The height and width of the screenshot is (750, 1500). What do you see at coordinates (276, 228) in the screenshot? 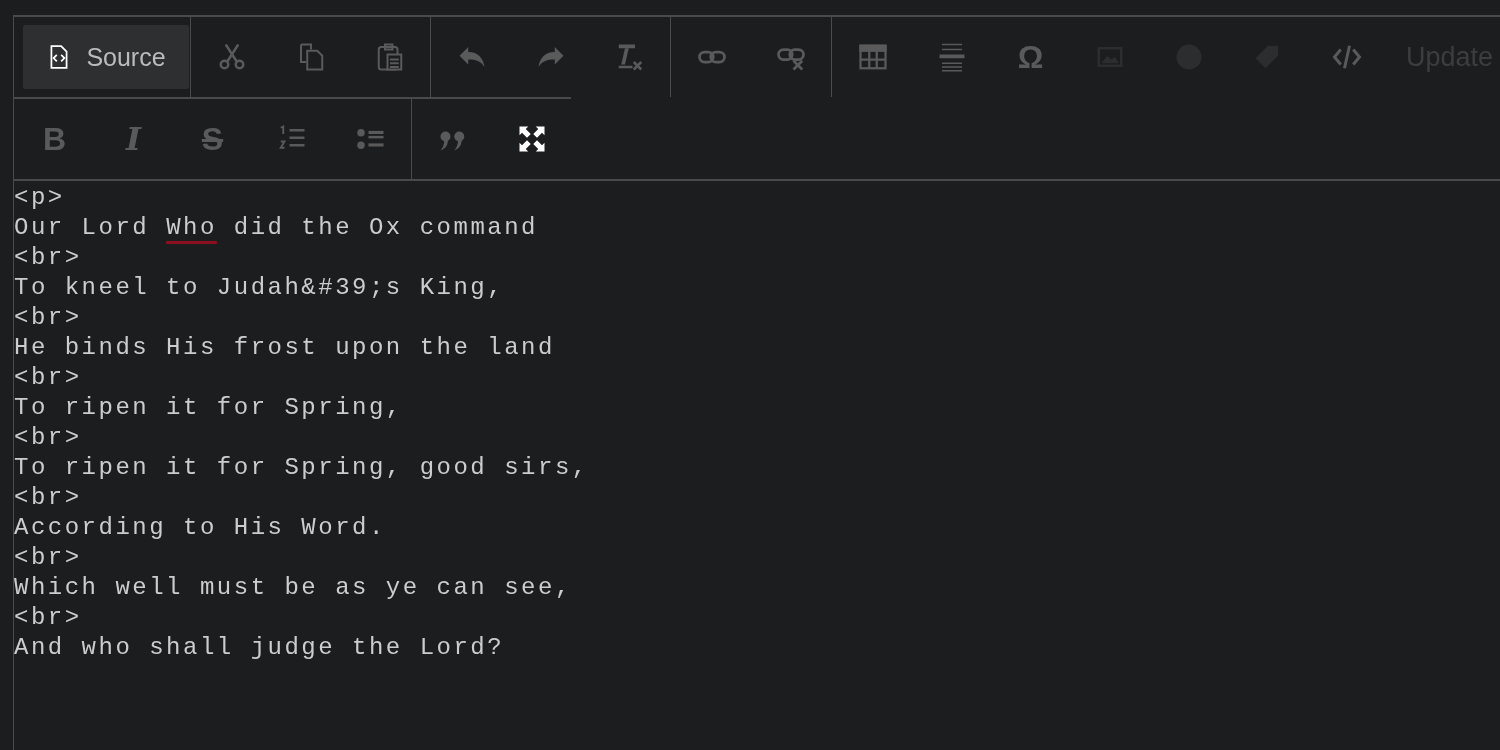
I see `source-line: Our Lord Who did the Ox command` at bounding box center [276, 228].